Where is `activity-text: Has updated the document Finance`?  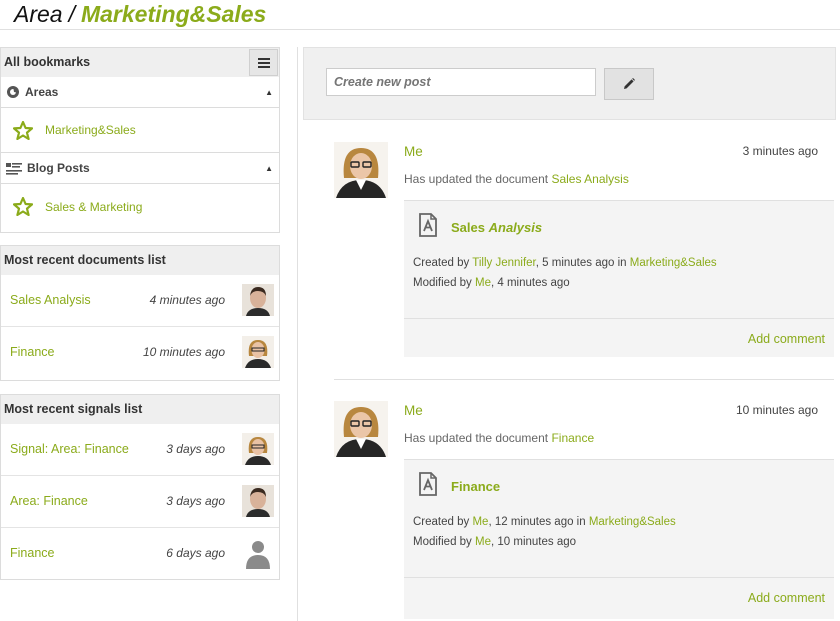
activity-text: Has updated the document Finance is located at coordinates (499, 438).